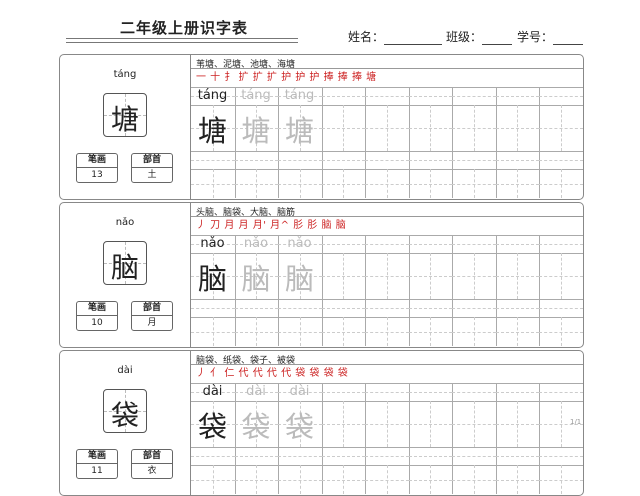  What do you see at coordinates (497, 38) in the screenshot?
I see `class-blank` at bounding box center [497, 38].